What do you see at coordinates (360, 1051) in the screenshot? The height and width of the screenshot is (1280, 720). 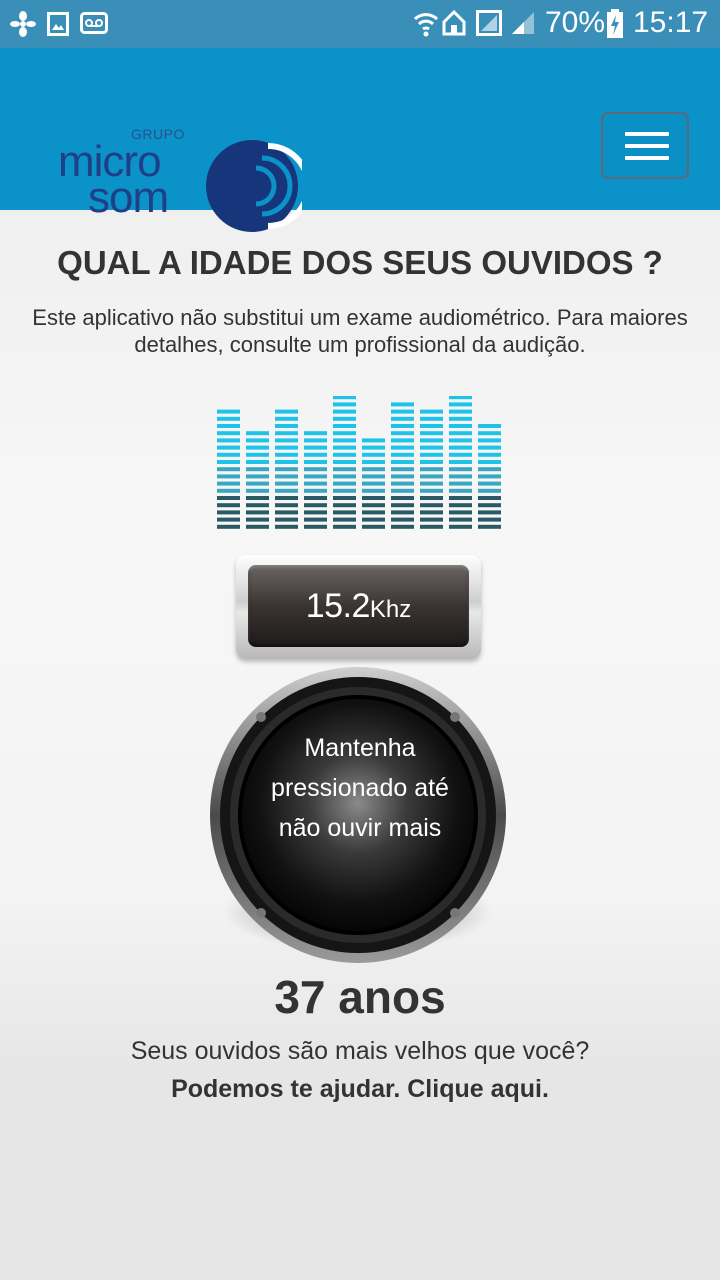 I see `age-question: Seus ouvidos são mais velhos que você?` at bounding box center [360, 1051].